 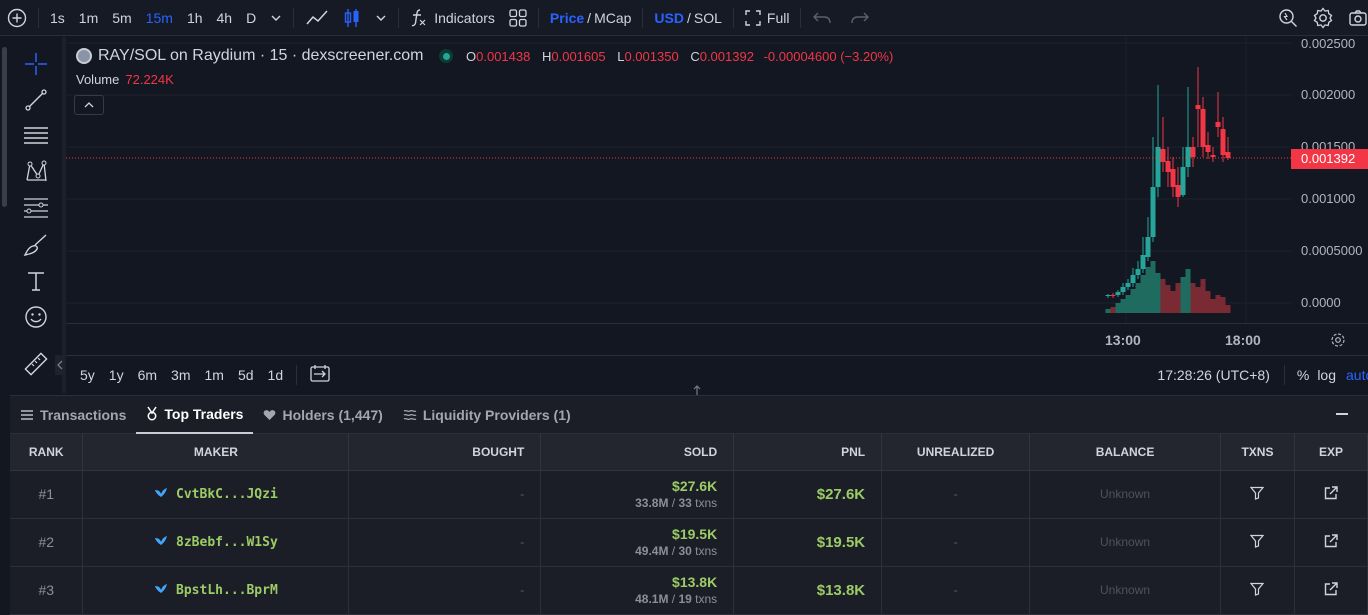 What do you see at coordinates (1323, 18) in the screenshot?
I see `settings-button` at bounding box center [1323, 18].